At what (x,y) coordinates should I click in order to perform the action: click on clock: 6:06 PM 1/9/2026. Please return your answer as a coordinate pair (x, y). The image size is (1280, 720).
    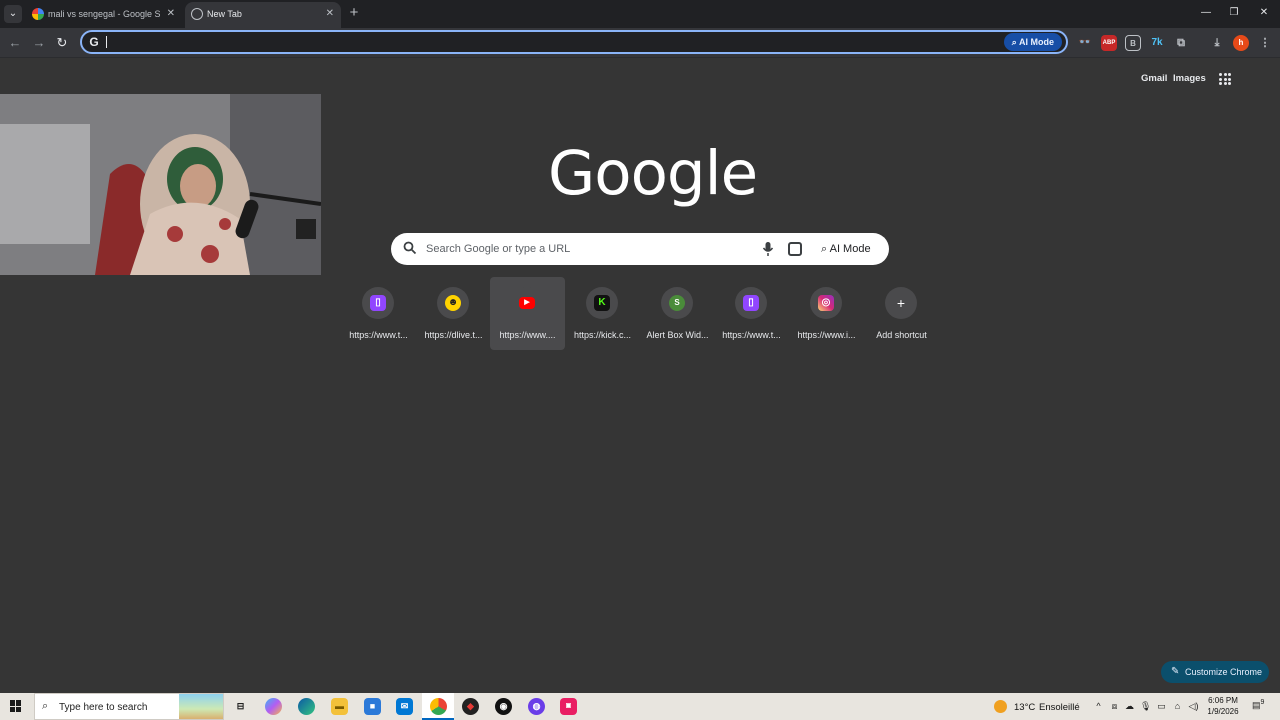
    Looking at the image, I should click on (1223, 706).